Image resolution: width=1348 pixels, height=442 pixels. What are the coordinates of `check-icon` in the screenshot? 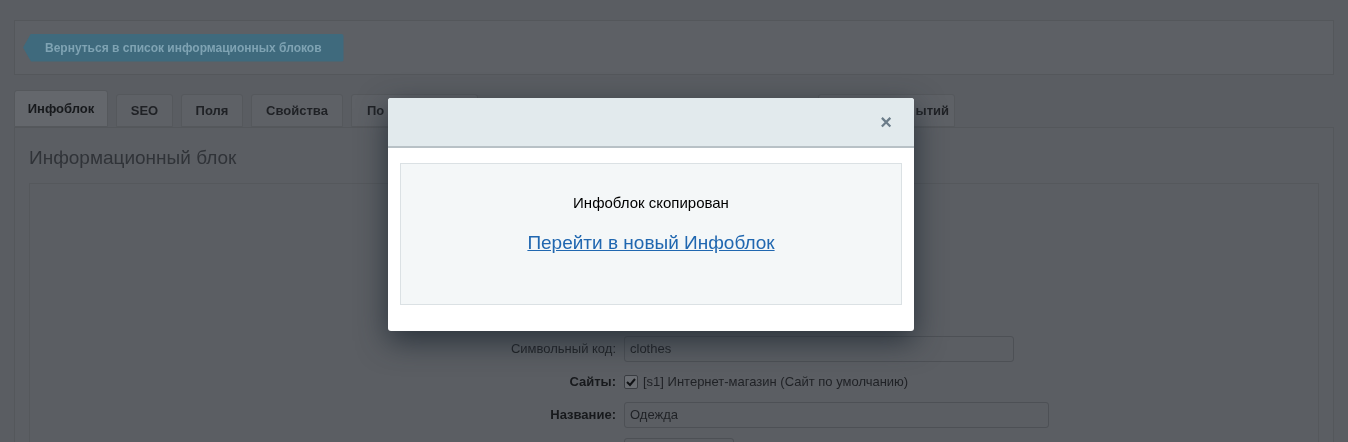 It's located at (631, 381).